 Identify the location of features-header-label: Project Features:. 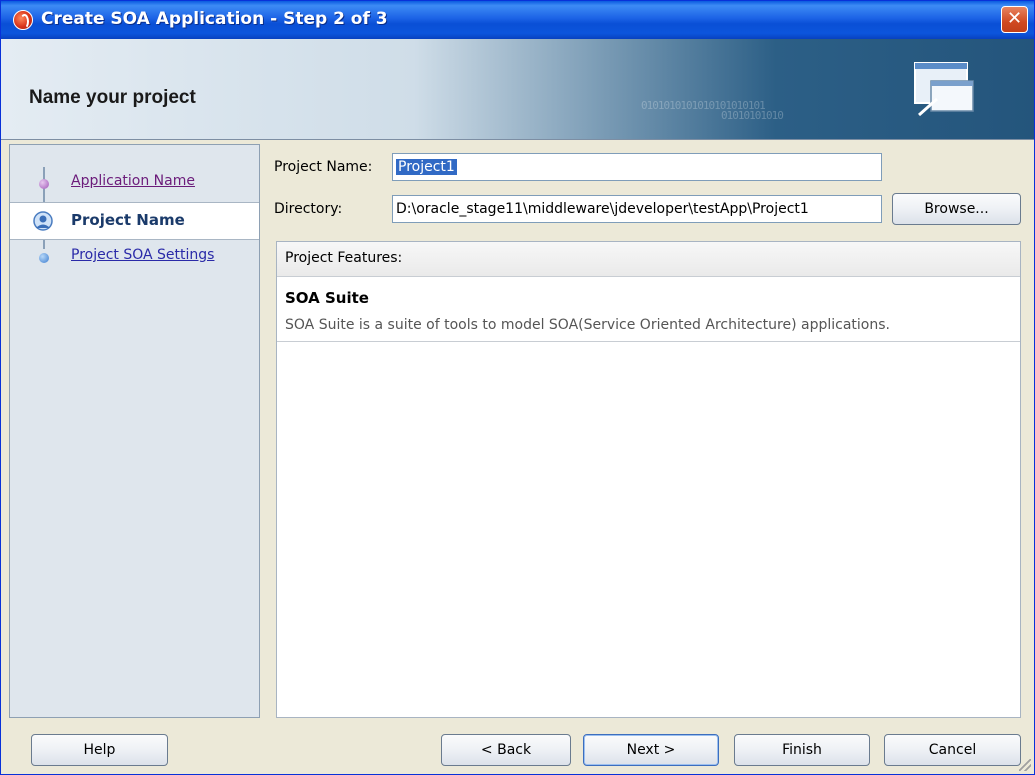
(344, 258).